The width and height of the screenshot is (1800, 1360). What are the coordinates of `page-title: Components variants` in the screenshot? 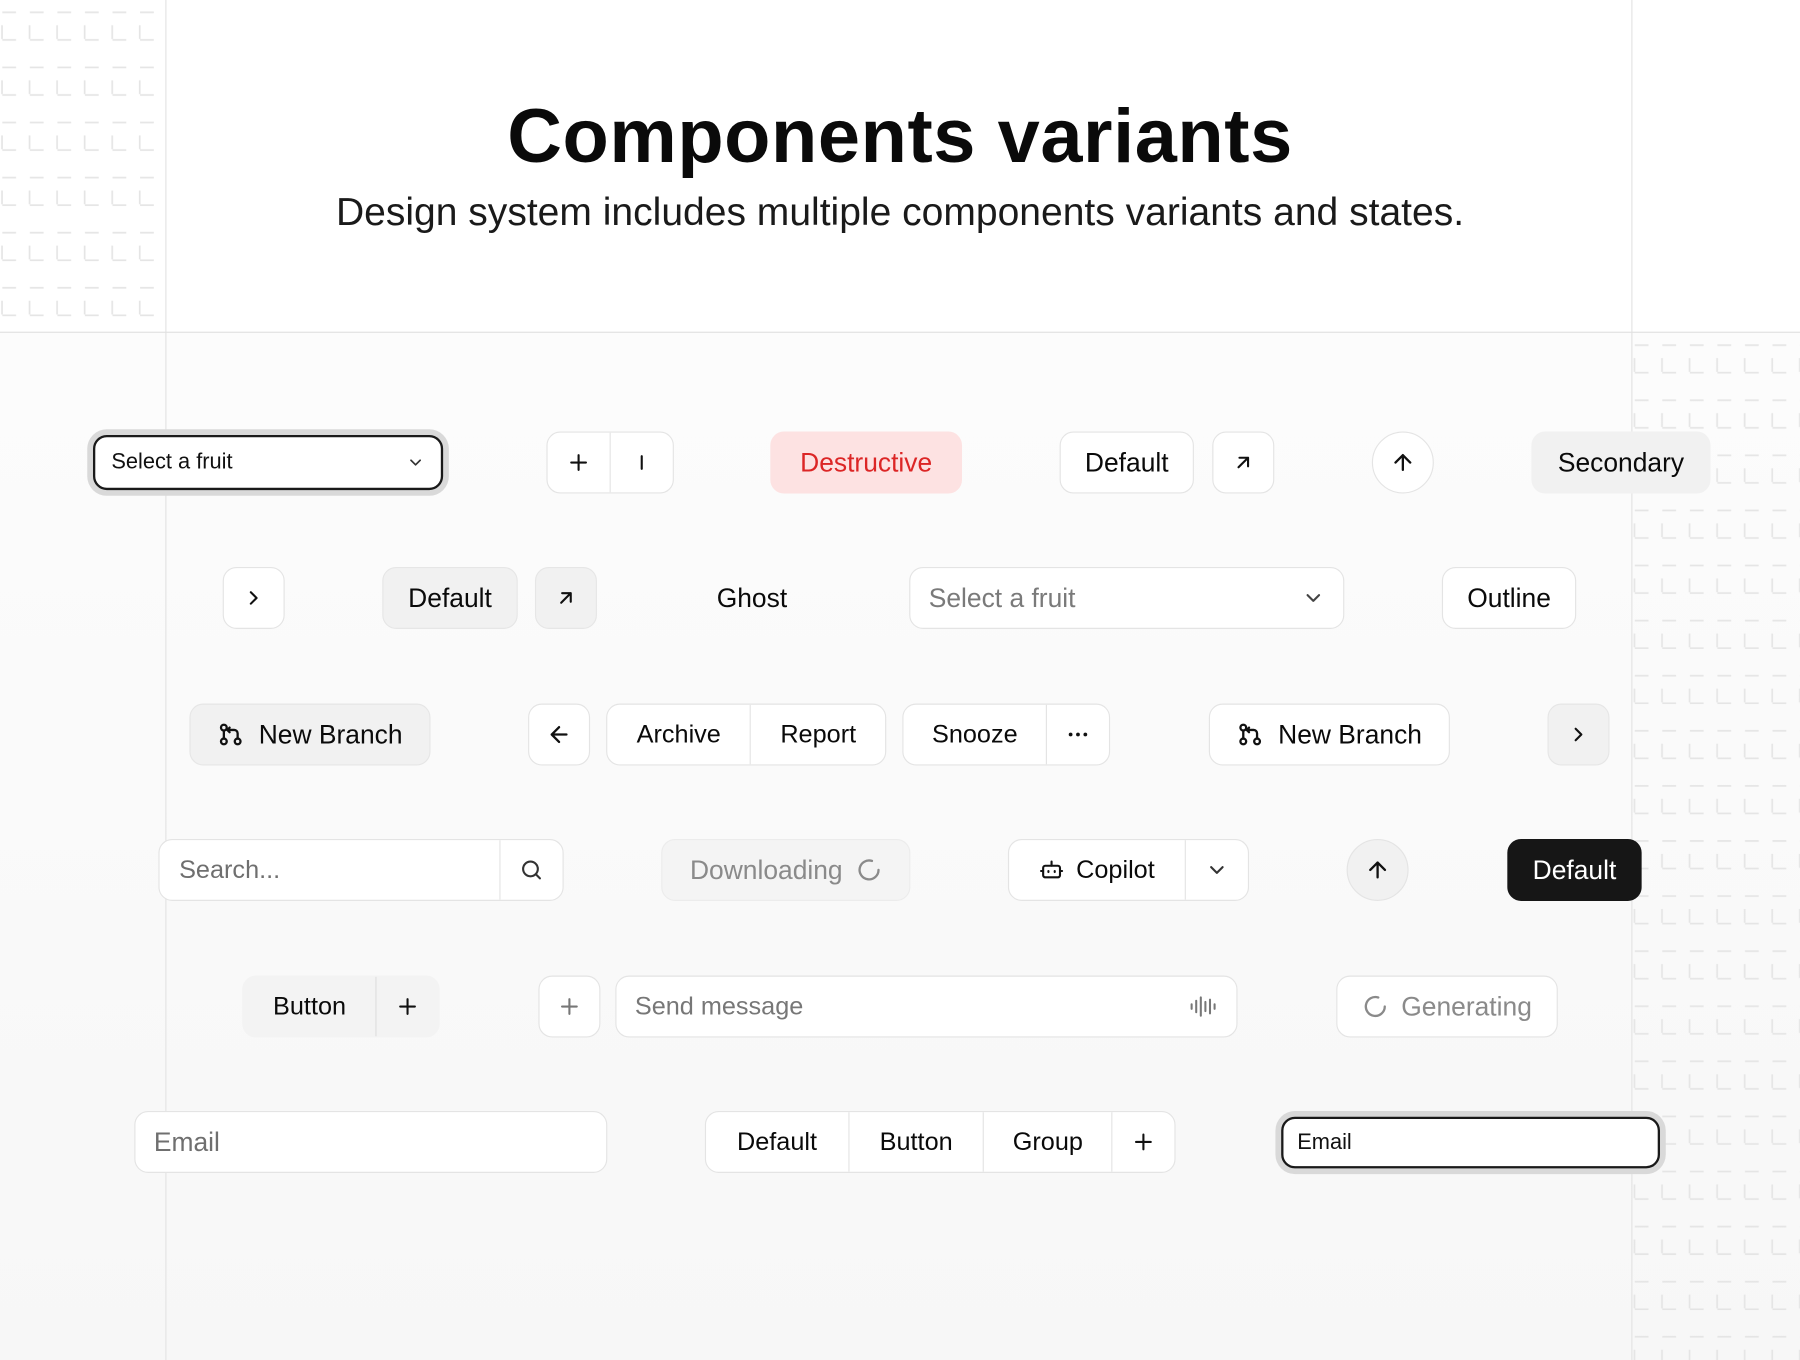 It's located at (900, 135).